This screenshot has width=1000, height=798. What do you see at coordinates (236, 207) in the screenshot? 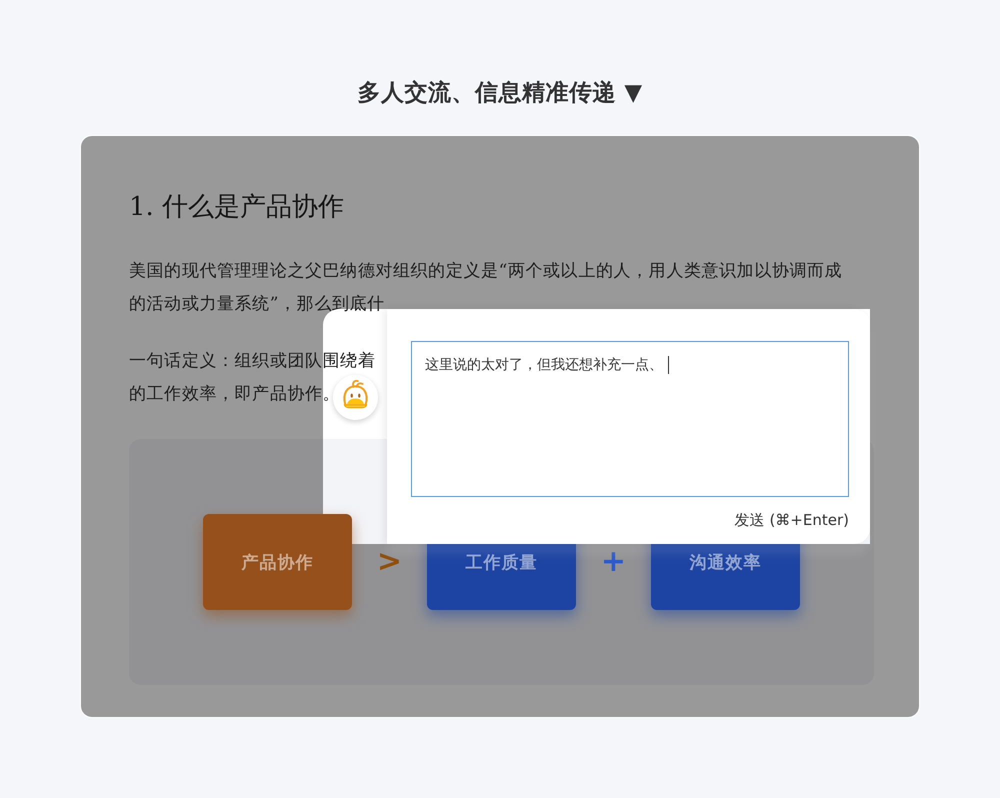
I see `document-heading: 1. 什么是产品协作` at bounding box center [236, 207].